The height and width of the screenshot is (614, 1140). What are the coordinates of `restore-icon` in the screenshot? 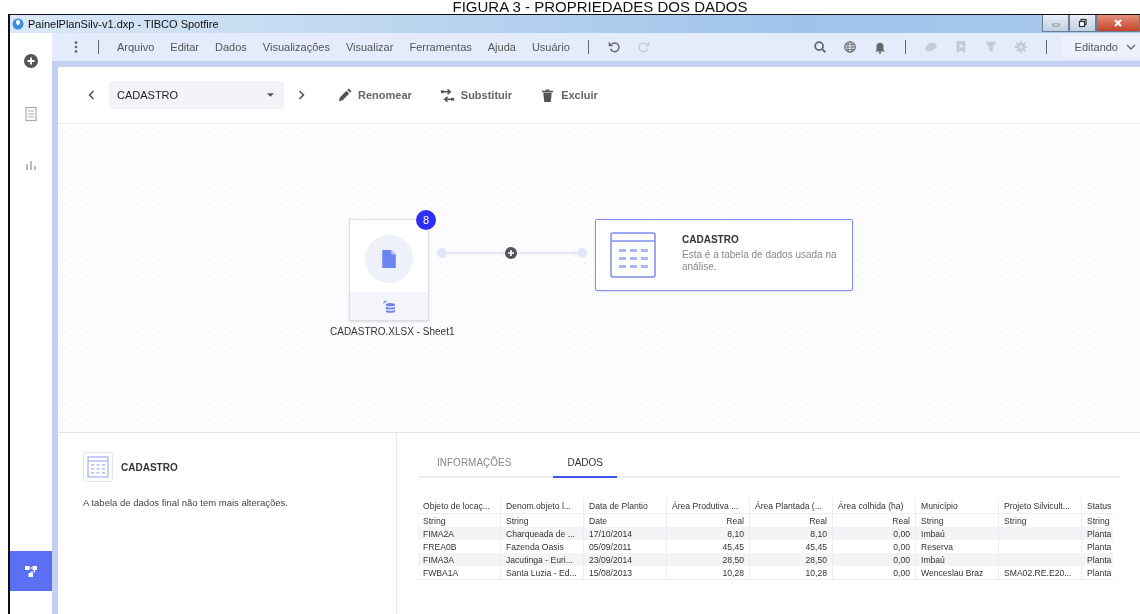 It's located at (1082, 23).